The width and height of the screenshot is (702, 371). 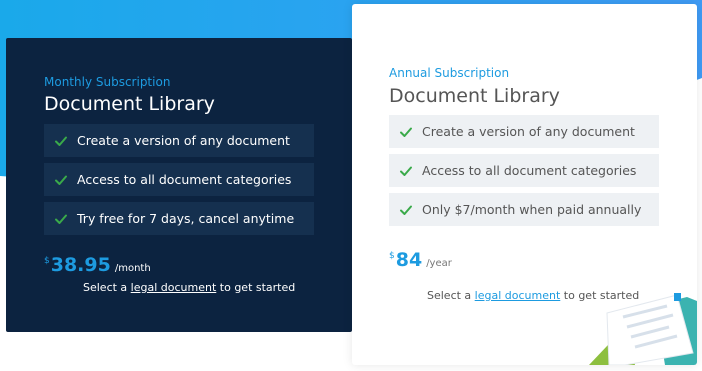 I want to click on price-period: /year, so click(x=439, y=263).